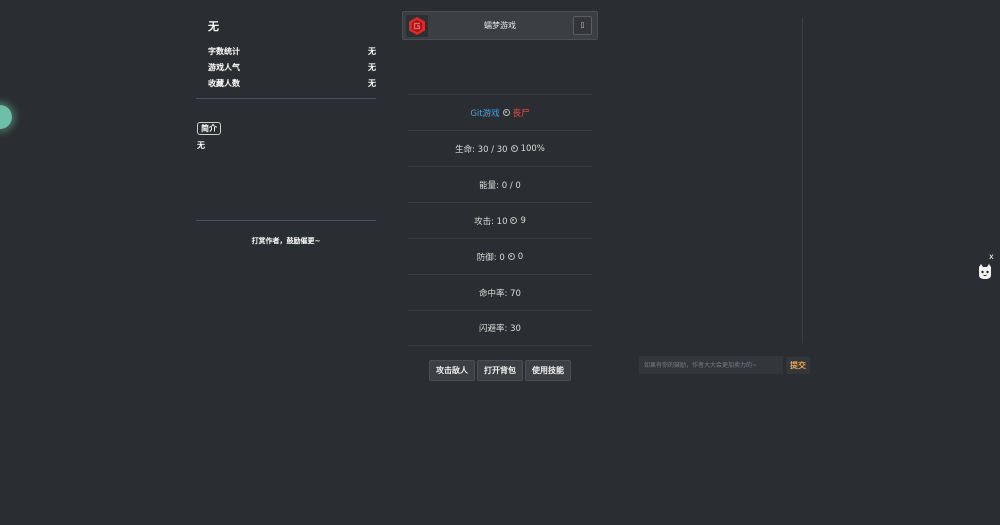 Image resolution: width=1000 pixels, height=525 pixels. Describe the element at coordinates (286, 130) in the screenshot. I see `left-info-panel: 无 字数统计 无 游戏人气 无 收藏人数 无 简介 无 打赏作者，鼓励催更~` at that location.